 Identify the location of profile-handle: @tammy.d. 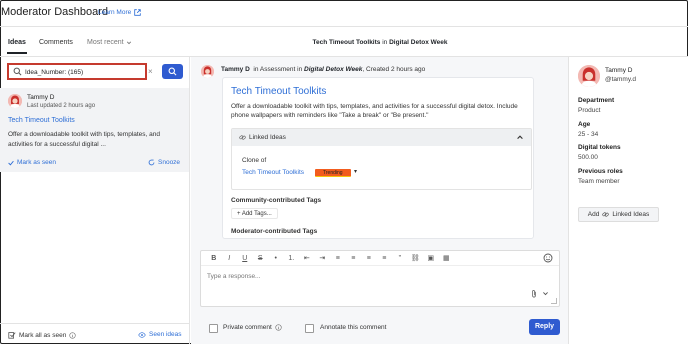
(621, 79).